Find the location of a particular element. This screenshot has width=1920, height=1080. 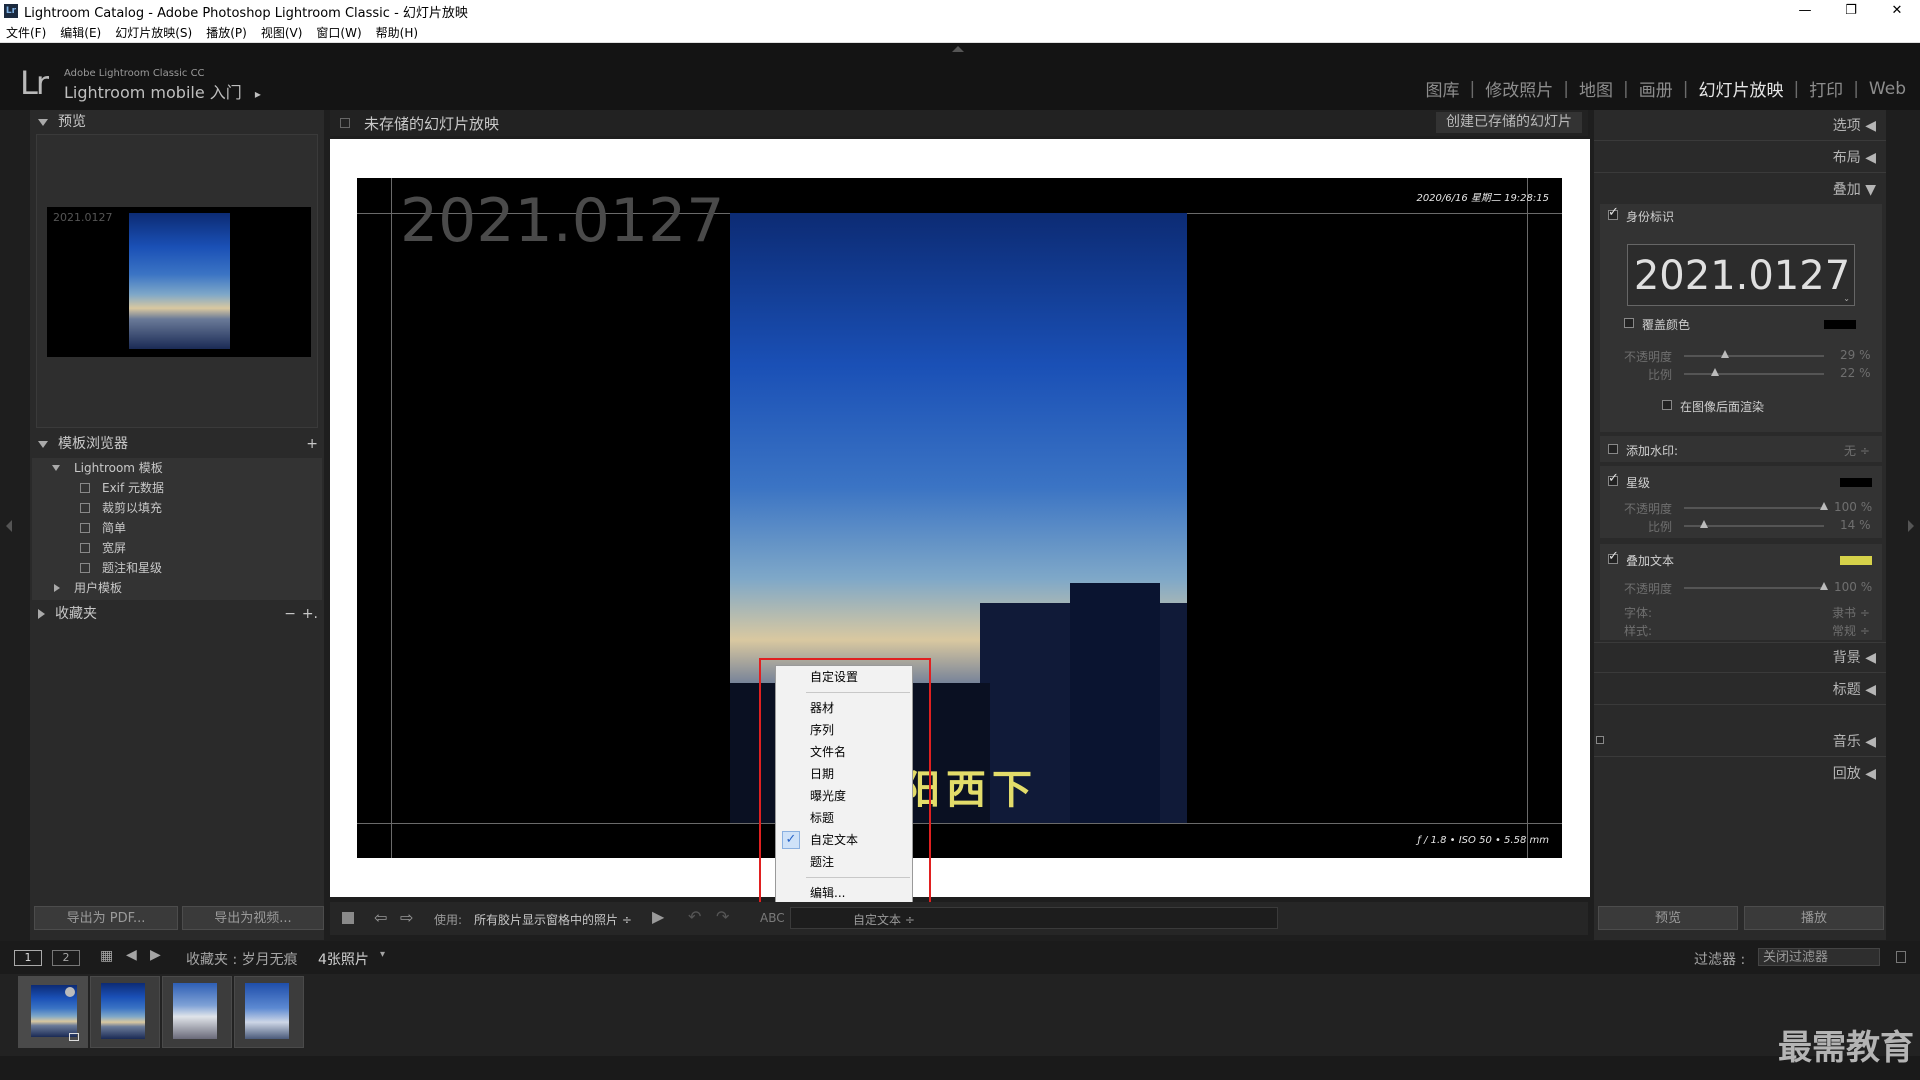

template-item: Exif 元数据 is located at coordinates (177, 488).